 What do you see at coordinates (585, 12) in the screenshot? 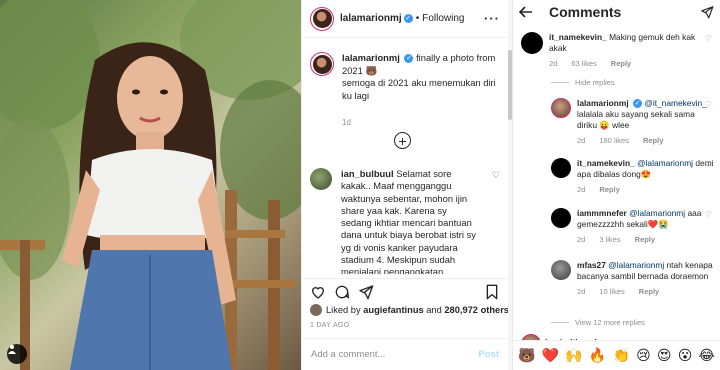
I see `comments-title: Comments` at bounding box center [585, 12].